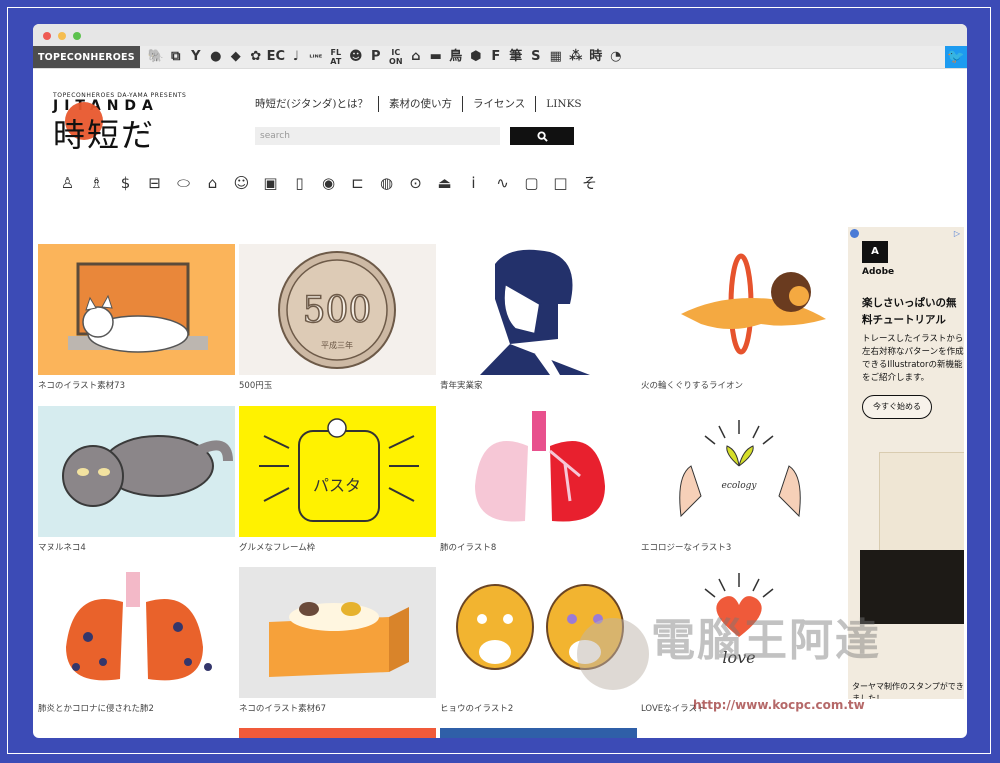 The height and width of the screenshot is (763, 1000). What do you see at coordinates (739, 317) in the screenshot?
I see `grid-card: 火の輪くぐりするライオン` at bounding box center [739, 317].